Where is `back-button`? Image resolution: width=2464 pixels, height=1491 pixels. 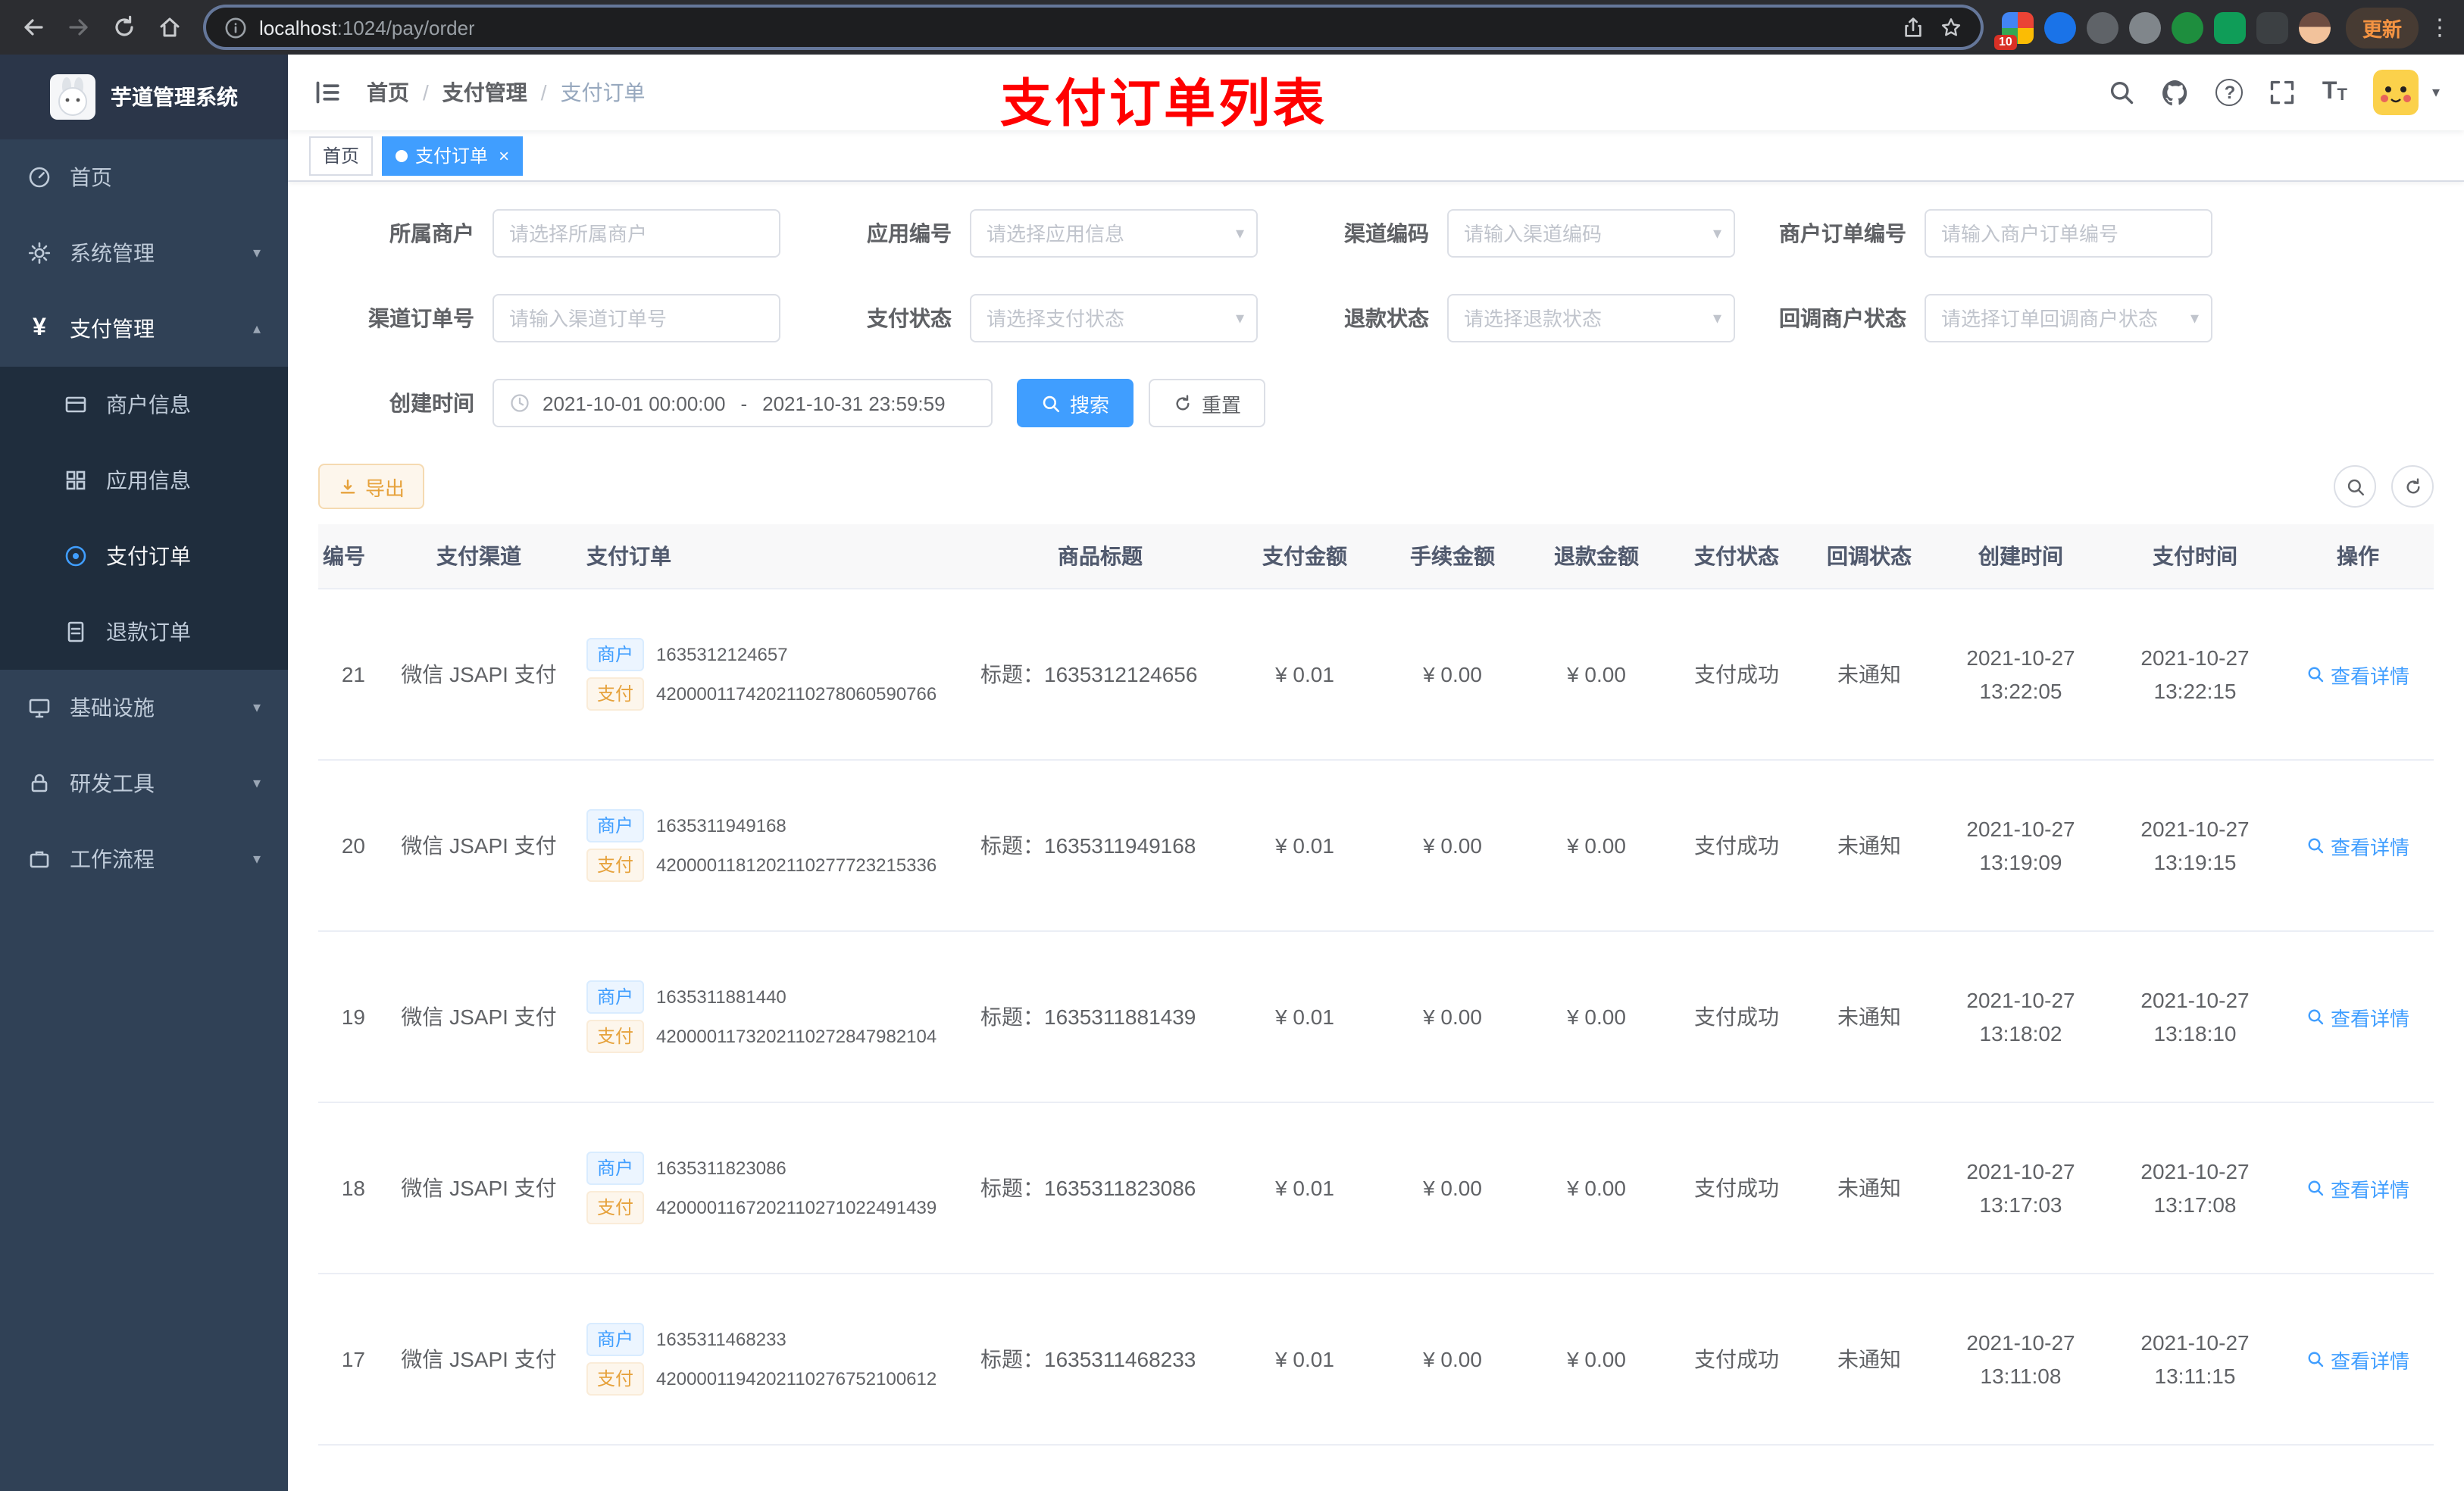
back-button is located at coordinates (33, 27).